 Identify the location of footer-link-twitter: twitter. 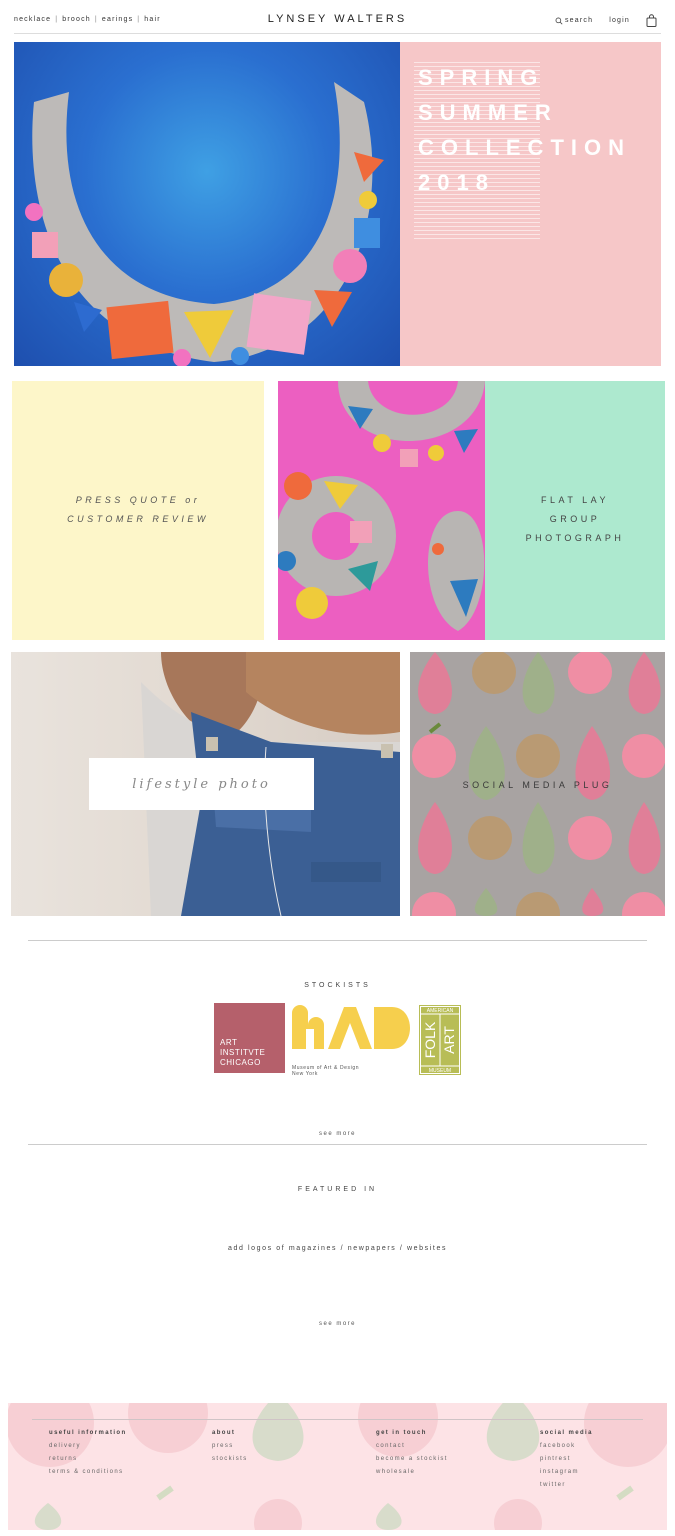
(566, 1485).